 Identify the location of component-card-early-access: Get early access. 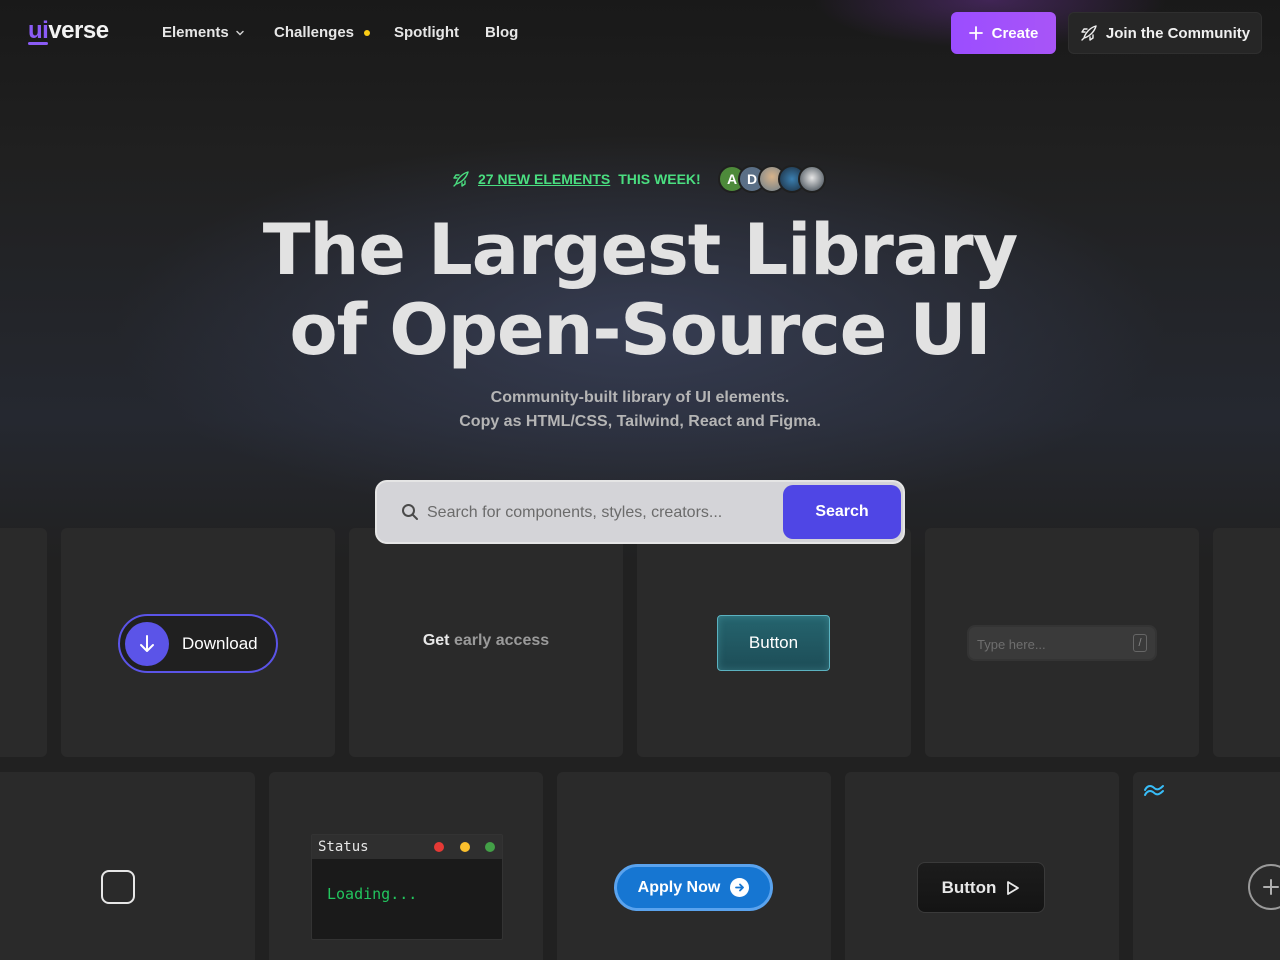
(486, 642).